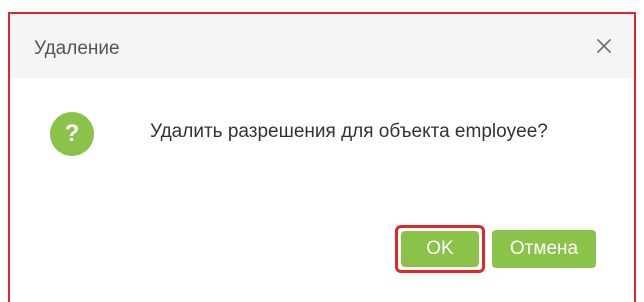  I want to click on cancel-button: Отмена, so click(544, 249).